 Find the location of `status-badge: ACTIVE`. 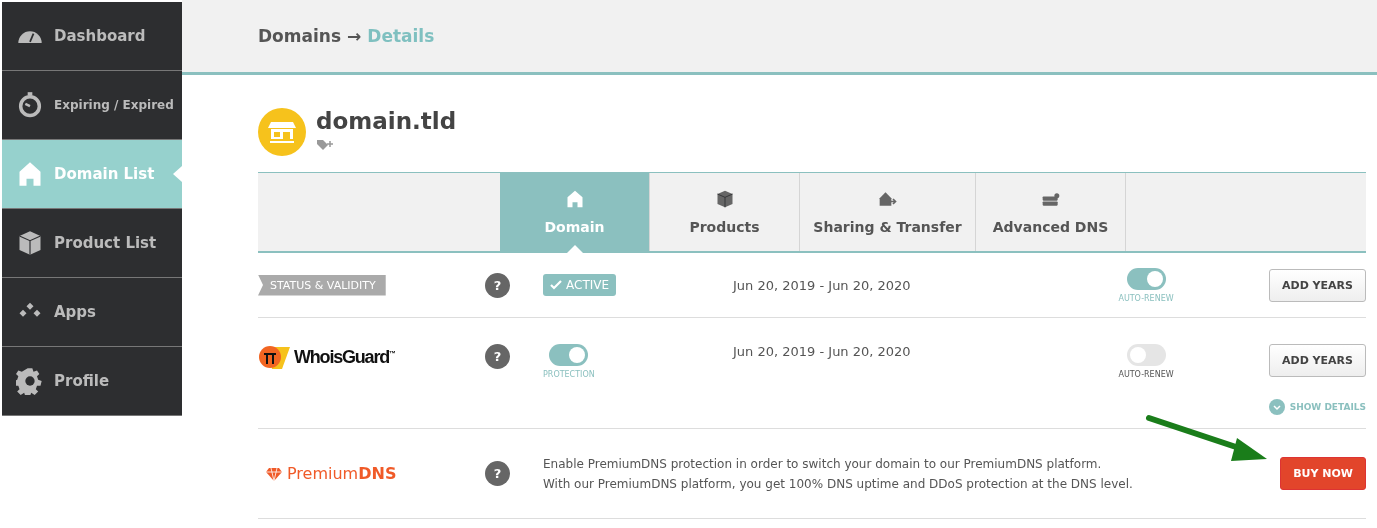

status-badge: ACTIVE is located at coordinates (580, 285).